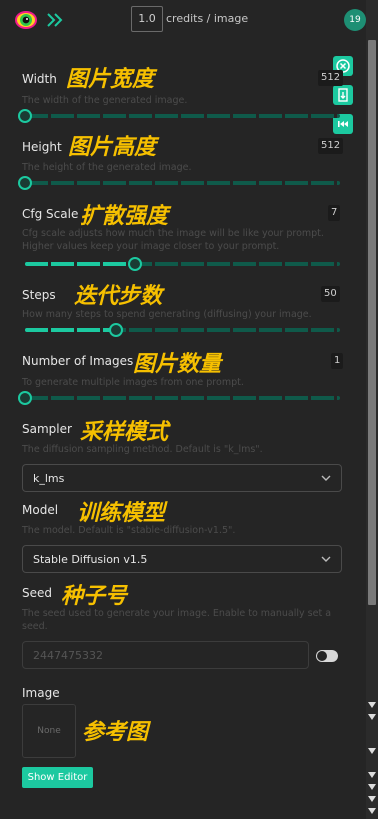 The image size is (378, 819). What do you see at coordinates (182, 330) in the screenshot?
I see `steps-slider` at bounding box center [182, 330].